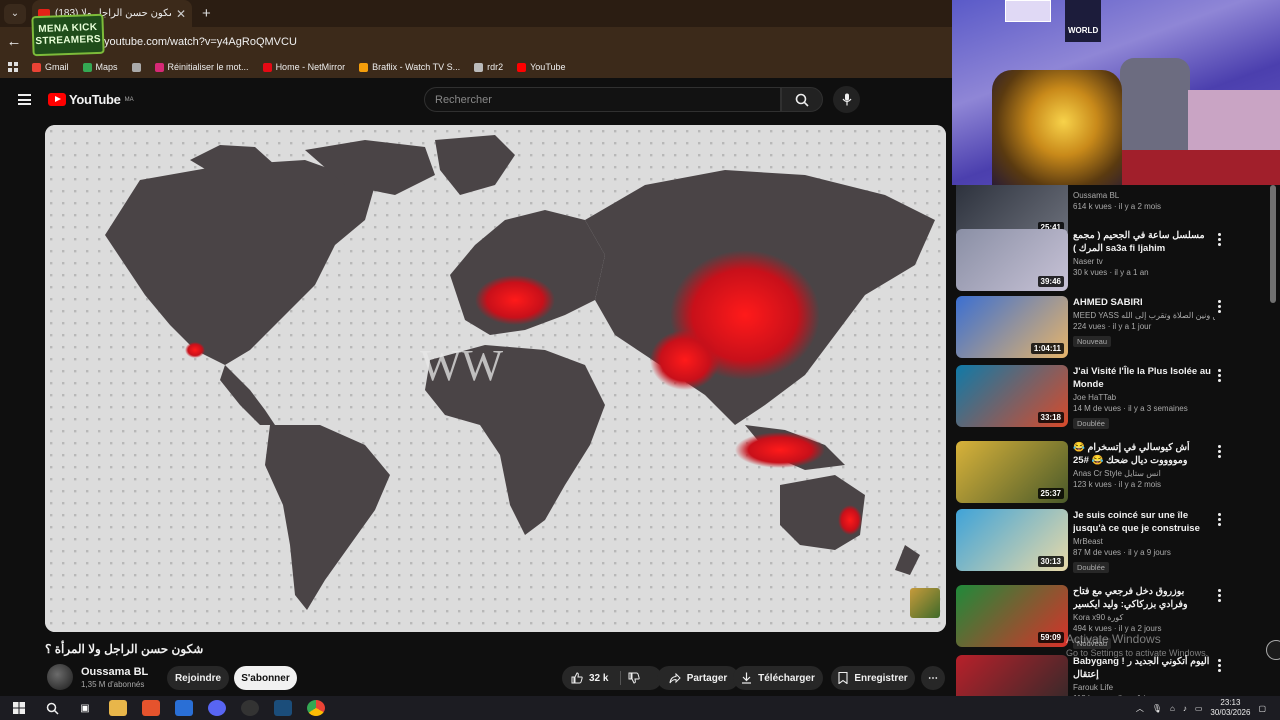 The height and width of the screenshot is (720, 1280). Describe the element at coordinates (577, 678) in the screenshot. I see `thumbs-up-icon` at that location.